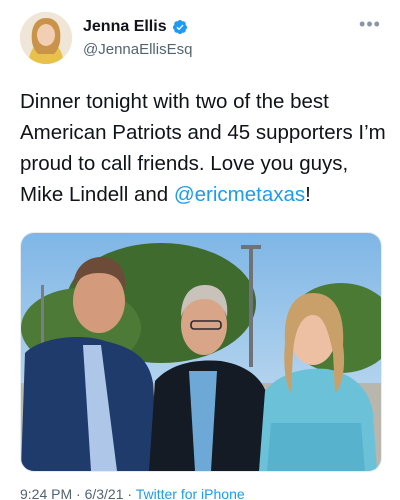  I want to click on tweet-timestamp: 9:24 PM · 6/3/21 ·, so click(78, 493).